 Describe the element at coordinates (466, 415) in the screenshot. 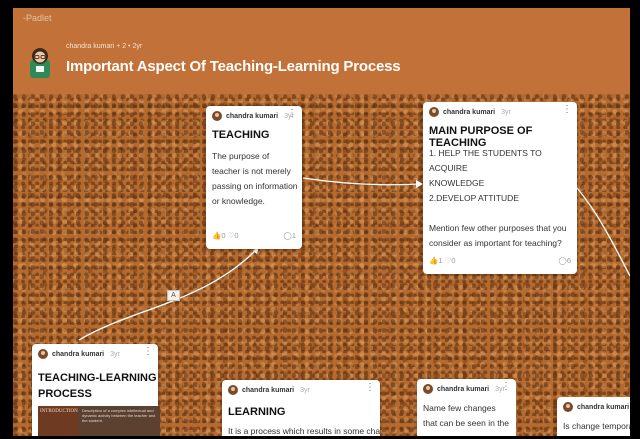

I see `post-body: Name few changes that can be seen in the` at that location.